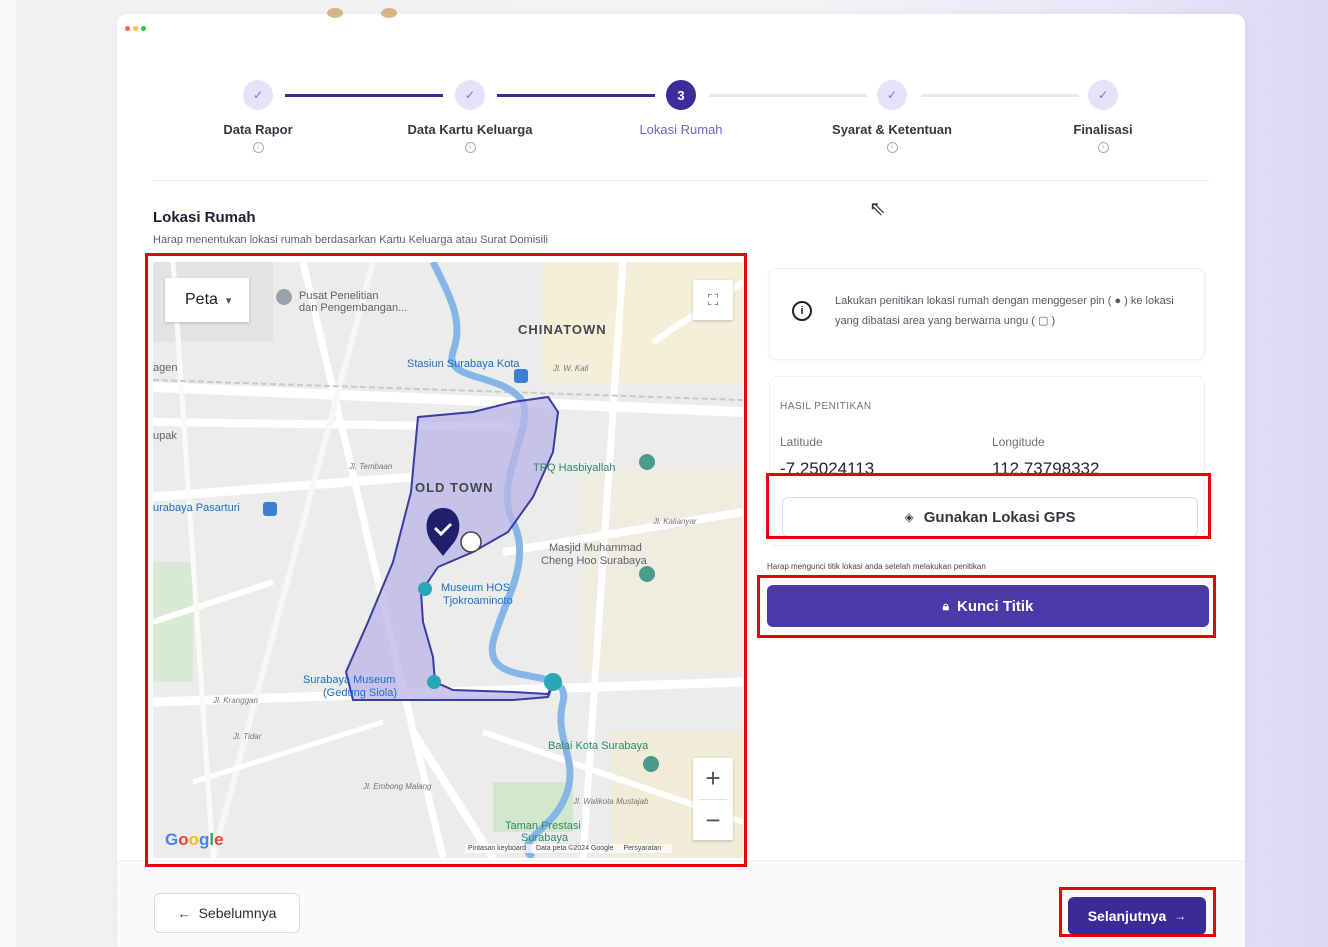  Describe the element at coordinates (986, 606) in the screenshot. I see `highlight-lock-button` at that location.